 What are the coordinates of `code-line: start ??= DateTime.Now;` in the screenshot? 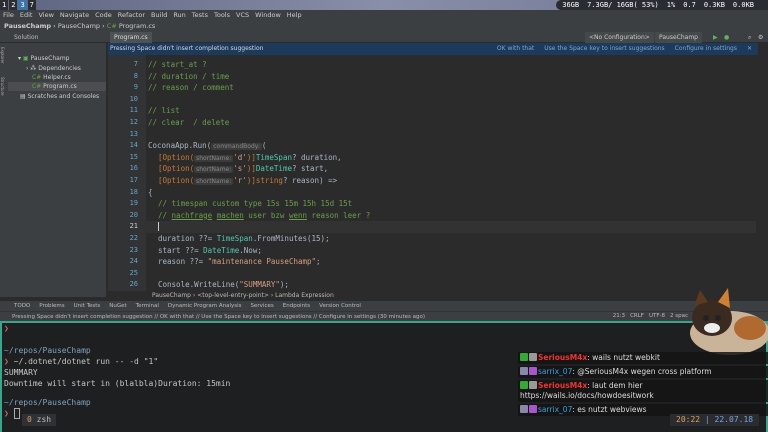 It's located at (210, 250).